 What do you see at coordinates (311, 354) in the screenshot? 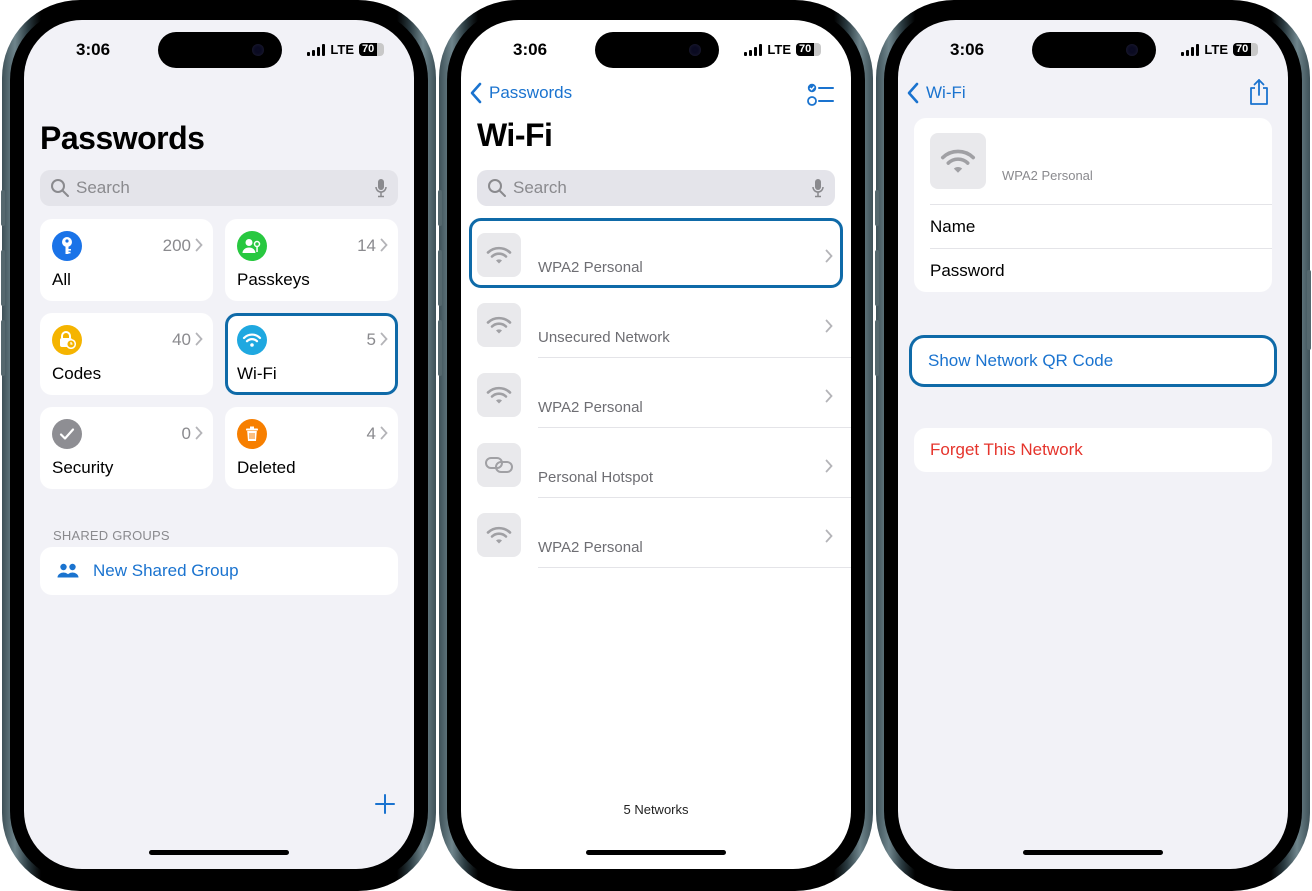
I see `tile-wifi: 5 Wi-Fi` at bounding box center [311, 354].